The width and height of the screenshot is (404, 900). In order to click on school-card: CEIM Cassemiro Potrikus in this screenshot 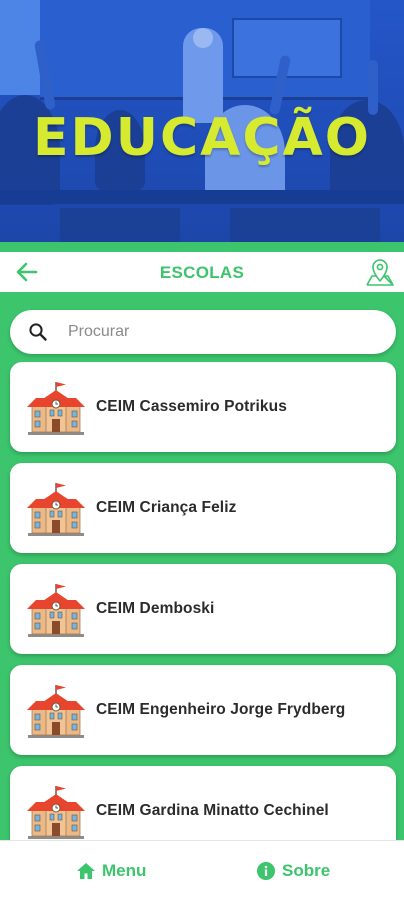, I will do `click(203, 407)`.